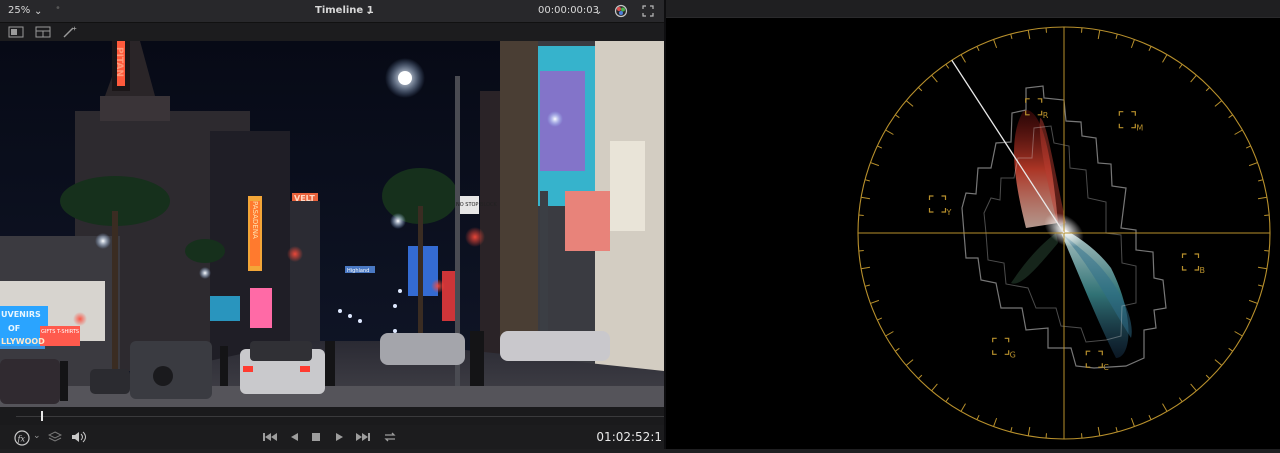 This screenshot has width=1280, height=453. I want to click on scrubber-bar, so click(332, 416).